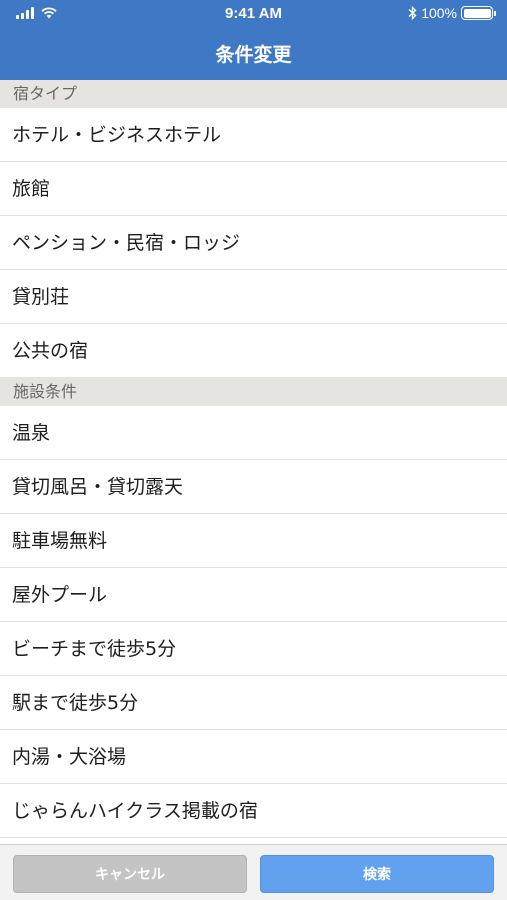 The image size is (507, 900). I want to click on list-item-hotel: ホテル・ビジネスホテル, so click(253, 135).